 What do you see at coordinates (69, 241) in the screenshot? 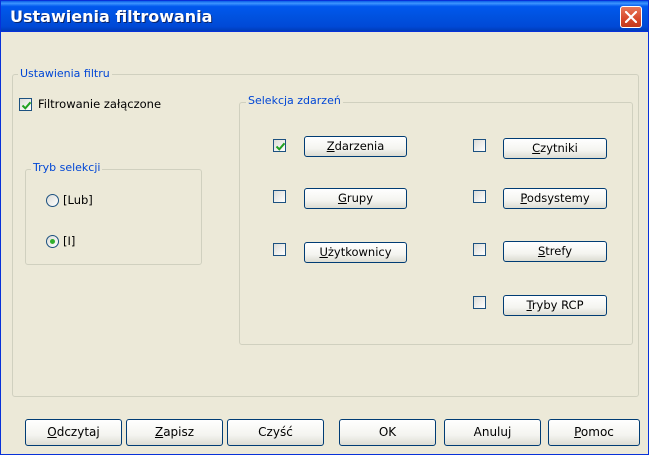
I see `mode-and-label: [I]` at bounding box center [69, 241].